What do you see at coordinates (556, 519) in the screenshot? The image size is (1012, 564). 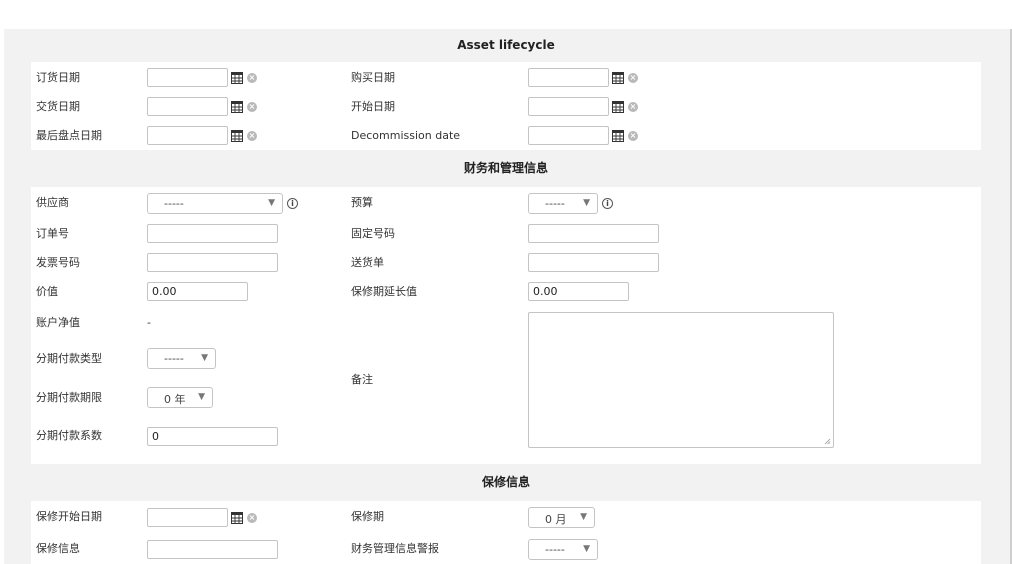 I see `warranty-duration-value: 0 月` at bounding box center [556, 519].